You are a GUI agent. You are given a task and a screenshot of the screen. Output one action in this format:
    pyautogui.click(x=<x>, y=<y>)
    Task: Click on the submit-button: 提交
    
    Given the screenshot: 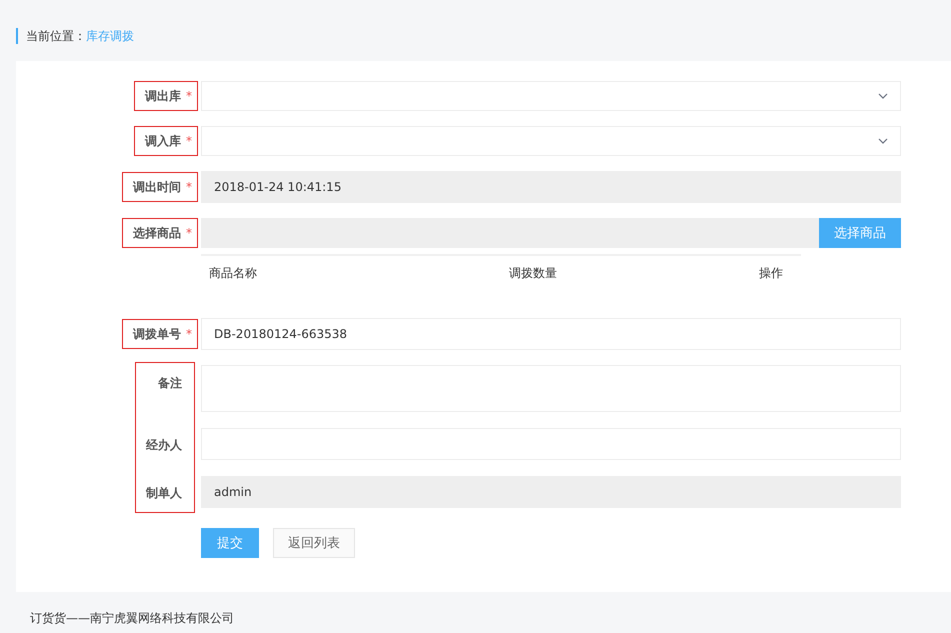 What is the action you would take?
    pyautogui.click(x=230, y=543)
    